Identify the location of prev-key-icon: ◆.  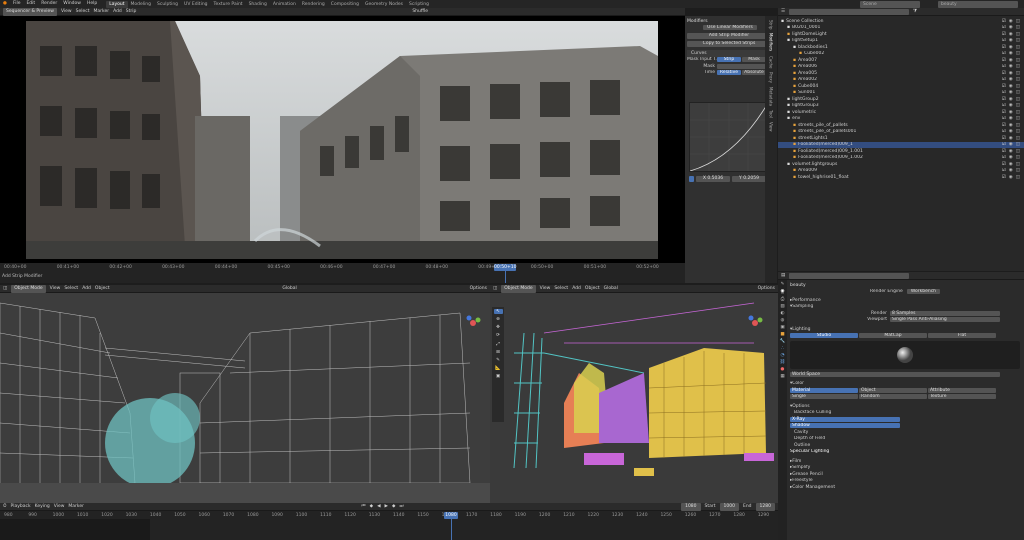
(371, 507).